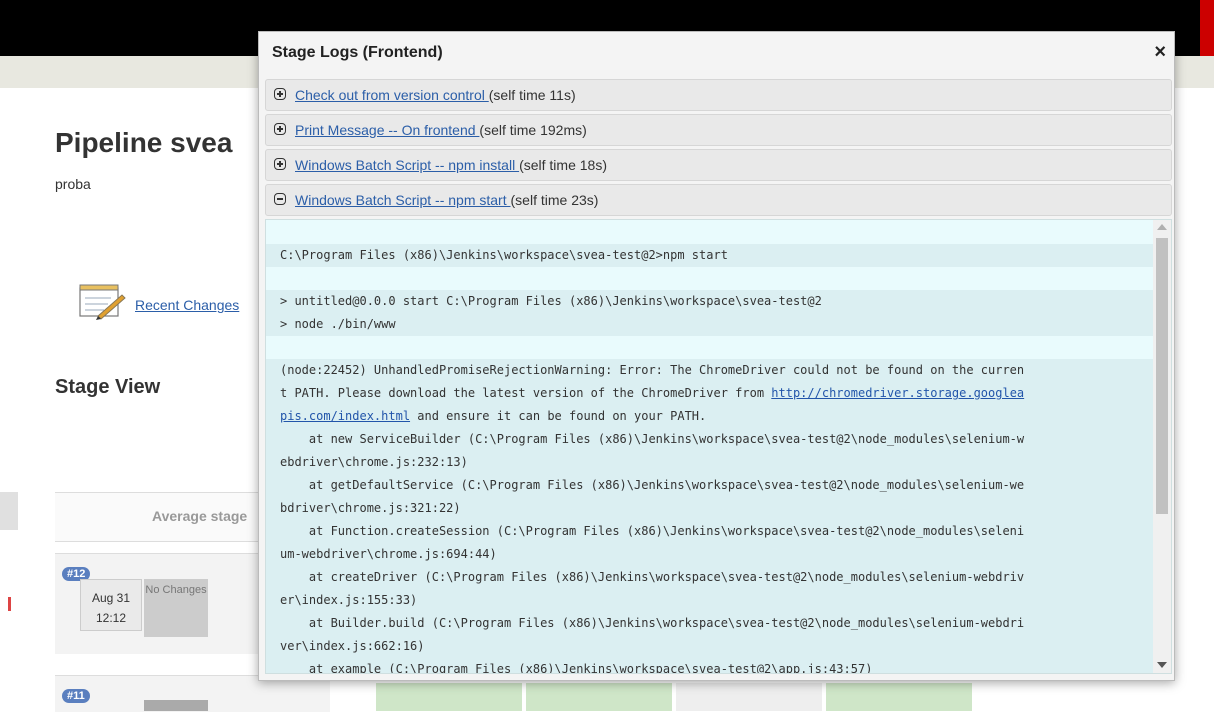 The height and width of the screenshot is (712, 1214). I want to click on chromedriver-url-link: pis.com/index.html, so click(345, 416).